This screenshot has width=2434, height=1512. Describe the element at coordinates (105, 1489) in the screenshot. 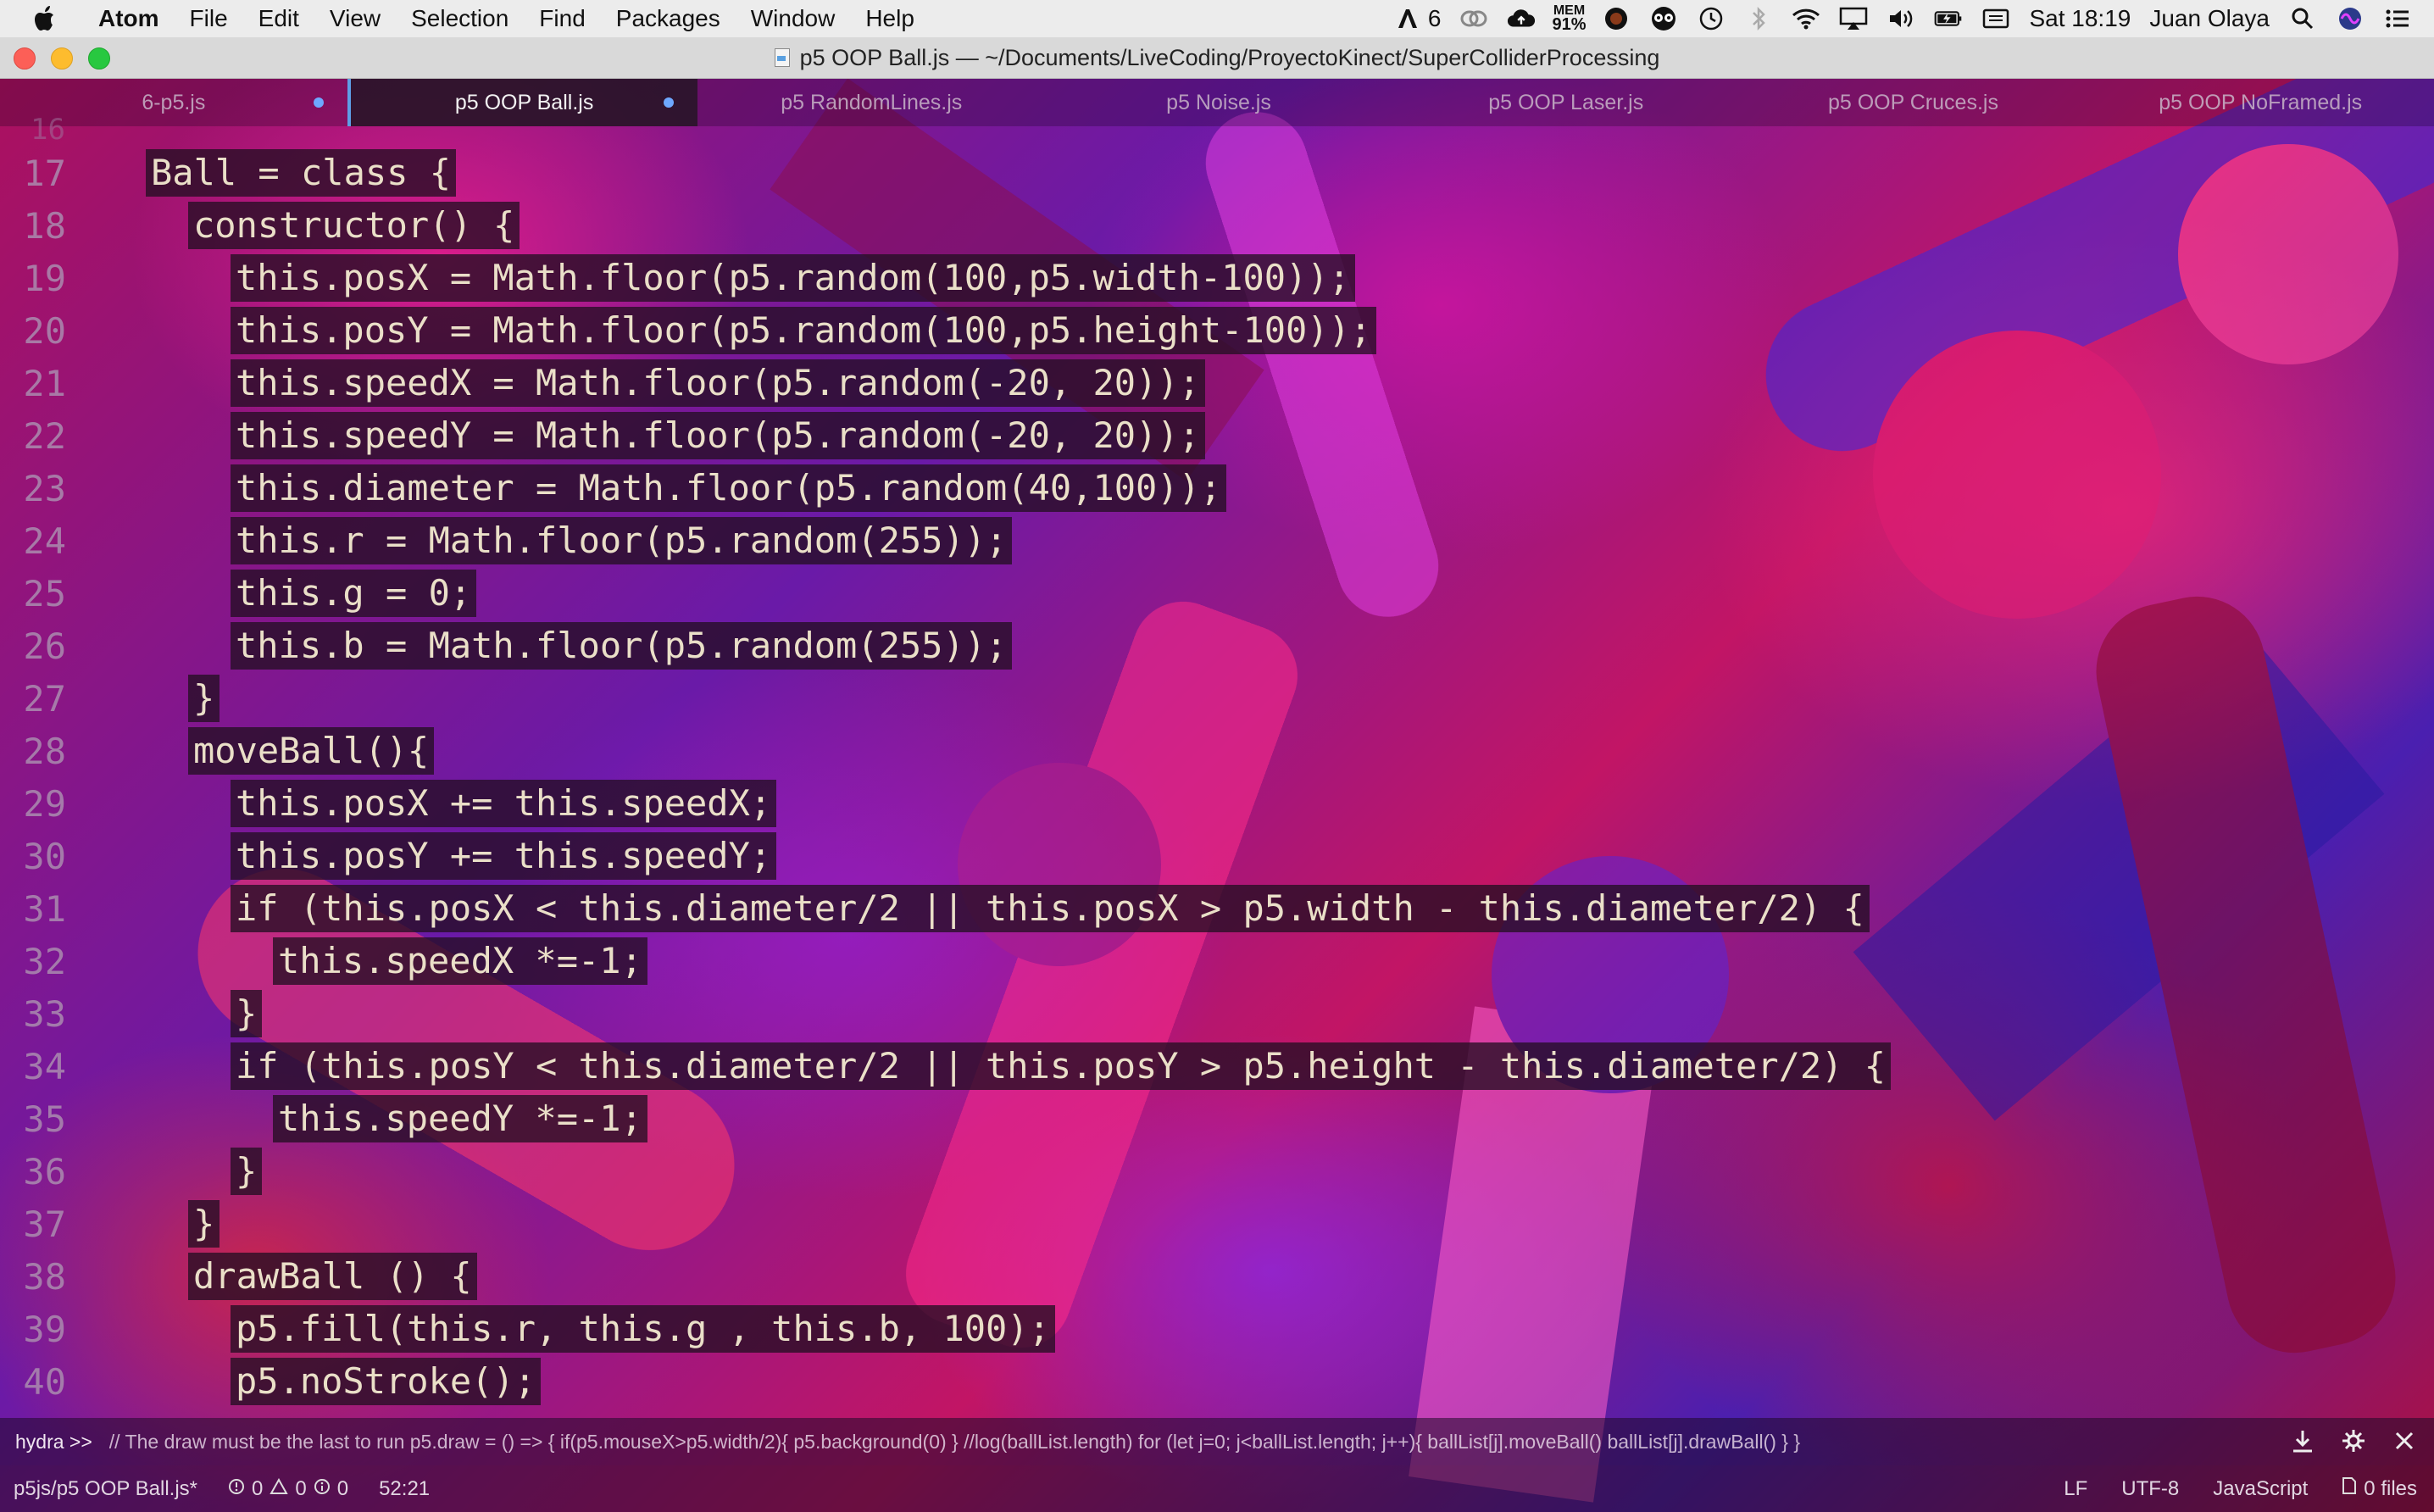

I see `file-path: p5js/p5 OOP Ball.js*` at that location.